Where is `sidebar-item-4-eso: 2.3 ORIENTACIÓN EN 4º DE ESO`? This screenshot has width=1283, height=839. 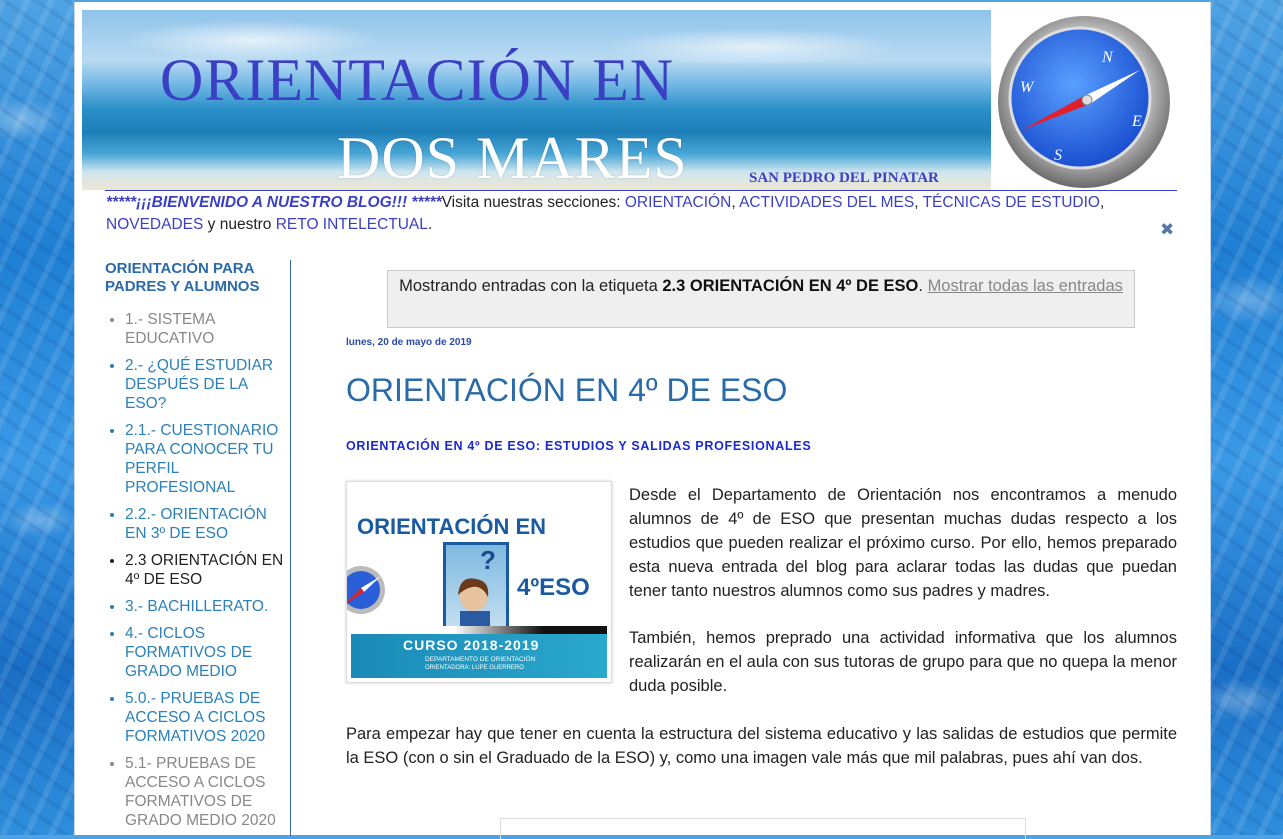
sidebar-item-4-eso: 2.3 ORIENTACIÓN EN 4º DE ESO is located at coordinates (207, 570).